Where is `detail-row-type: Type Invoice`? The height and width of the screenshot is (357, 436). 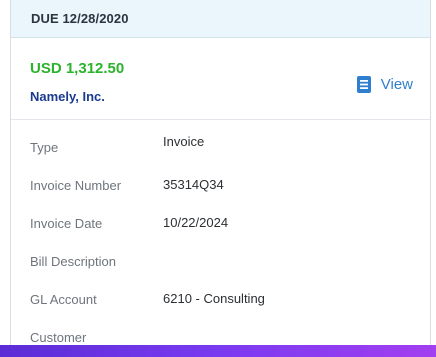
detail-row-type: Type Invoice is located at coordinates (220, 145).